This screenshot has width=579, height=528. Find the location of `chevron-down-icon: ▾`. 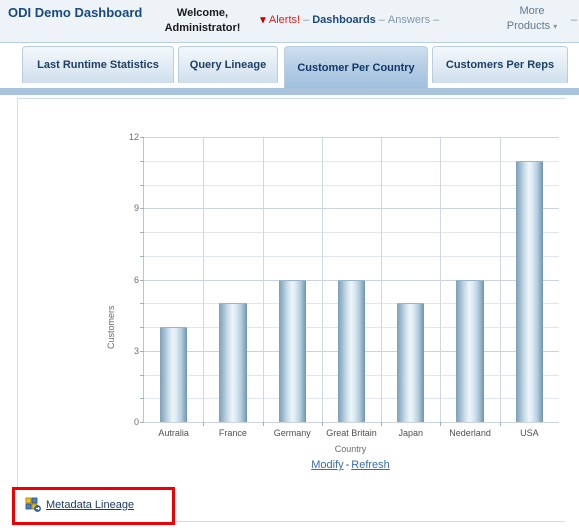

chevron-down-icon: ▾ is located at coordinates (555, 26).